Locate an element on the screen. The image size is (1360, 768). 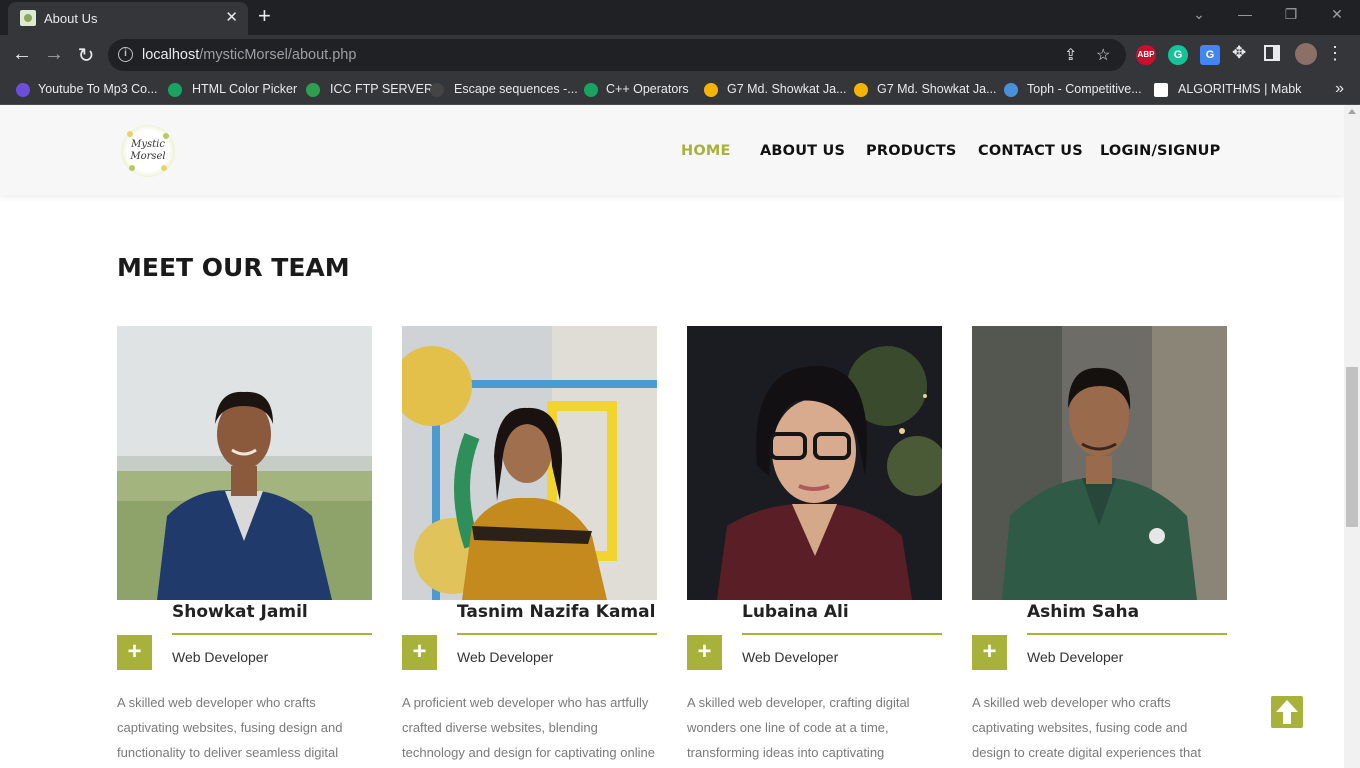
scrollbar-thumb is located at coordinates (1352, 447).